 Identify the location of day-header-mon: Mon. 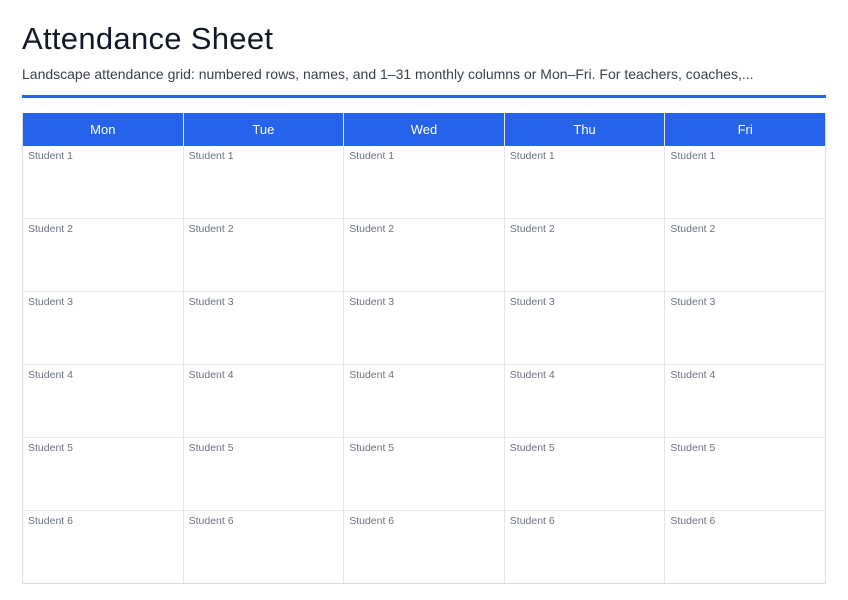
(103, 129).